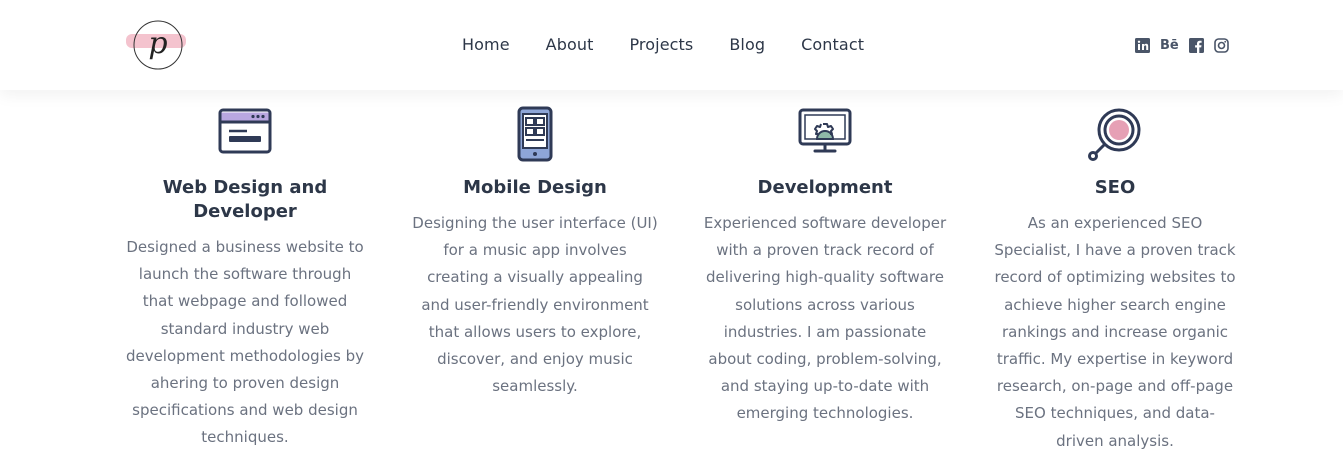 The height and width of the screenshot is (463, 1343). I want to click on facebook-icon, so click(1196, 45).